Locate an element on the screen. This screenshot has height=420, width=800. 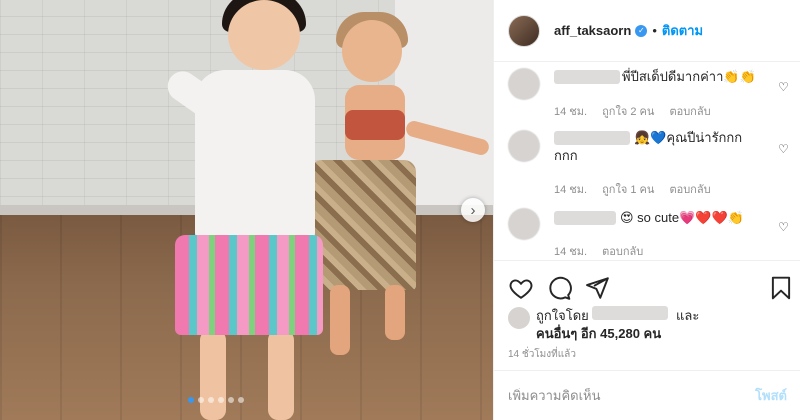
comment-icon is located at coordinates (559, 288).